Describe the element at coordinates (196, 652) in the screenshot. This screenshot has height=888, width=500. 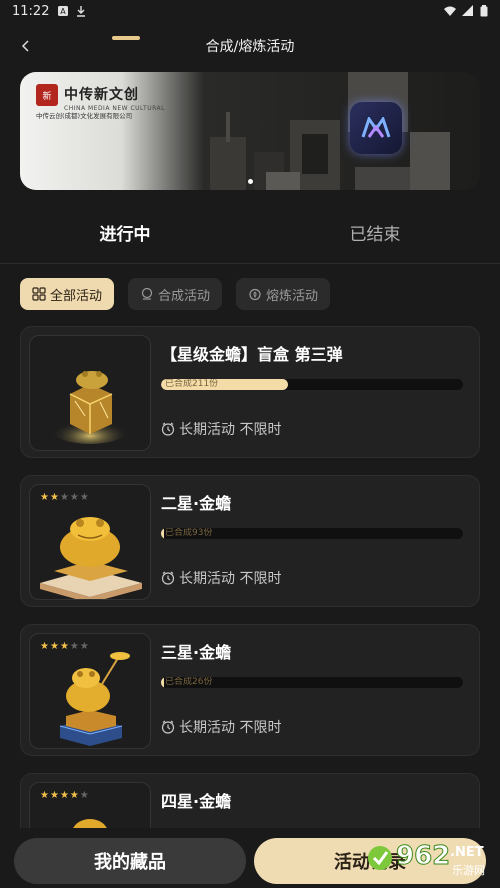
I see `activity-title: 三星·金蟾` at that location.